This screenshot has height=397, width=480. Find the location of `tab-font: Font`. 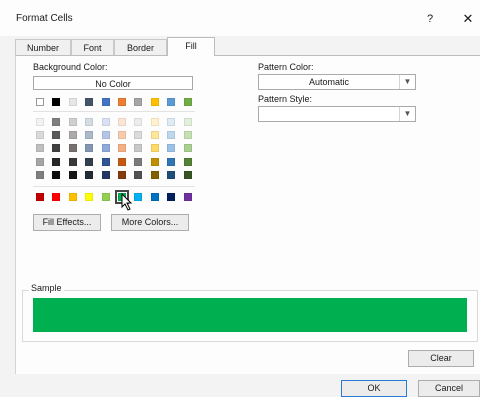

tab-font: Font is located at coordinates (92, 47).